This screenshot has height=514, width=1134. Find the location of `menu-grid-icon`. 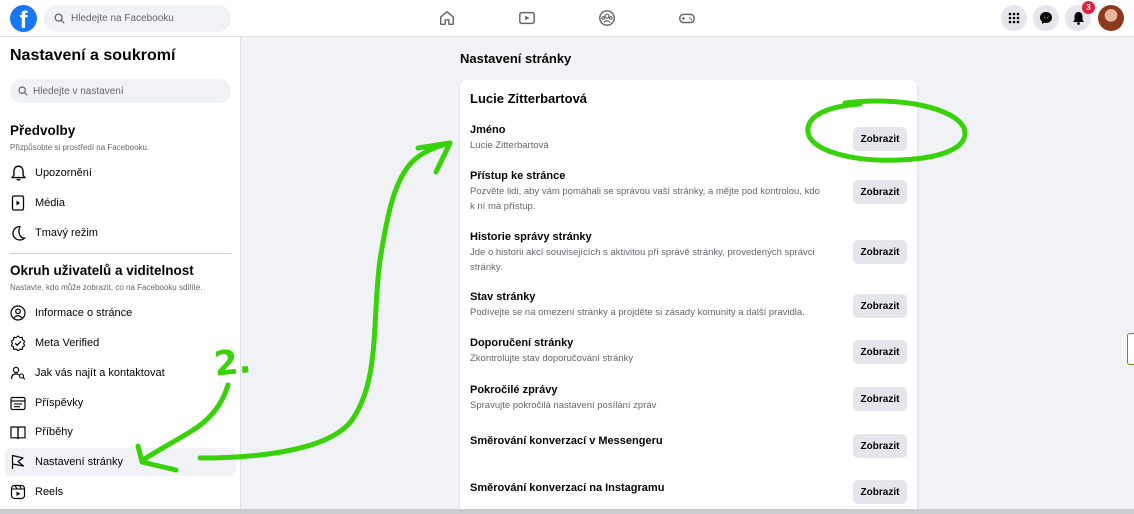

menu-grid-icon is located at coordinates (1014, 18).